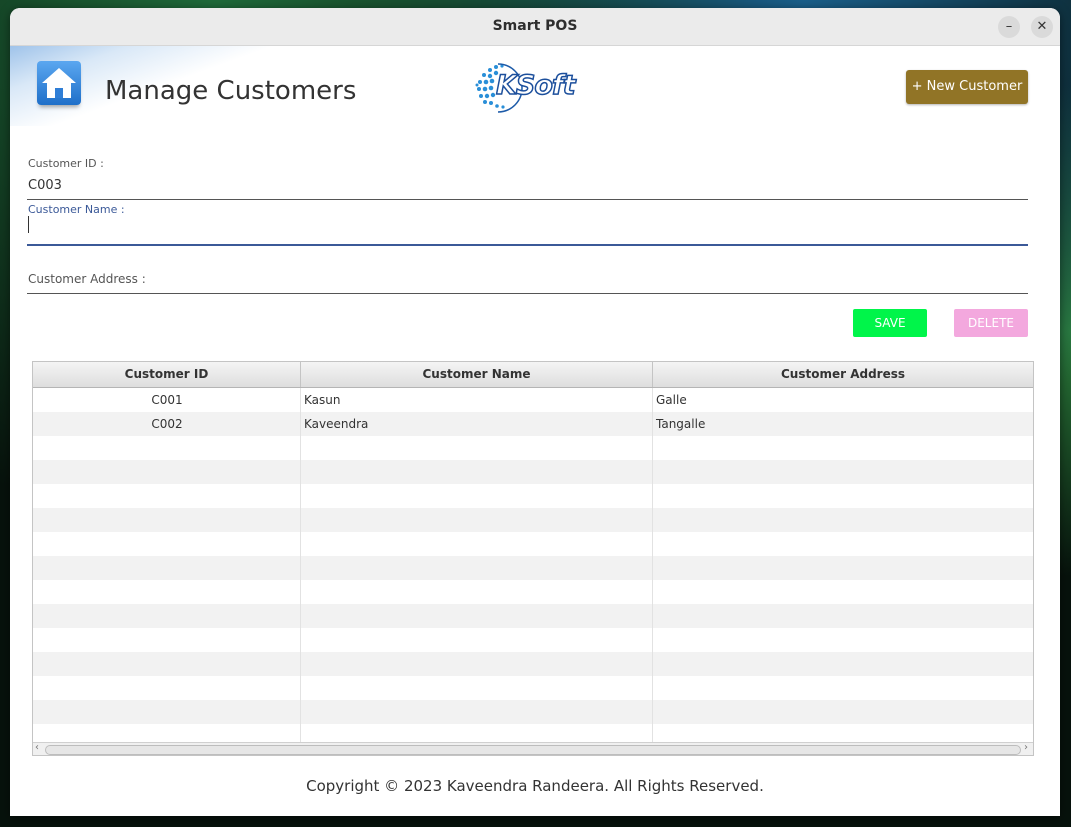  What do you see at coordinates (890, 323) in the screenshot?
I see `save-button: SAVE` at bounding box center [890, 323].